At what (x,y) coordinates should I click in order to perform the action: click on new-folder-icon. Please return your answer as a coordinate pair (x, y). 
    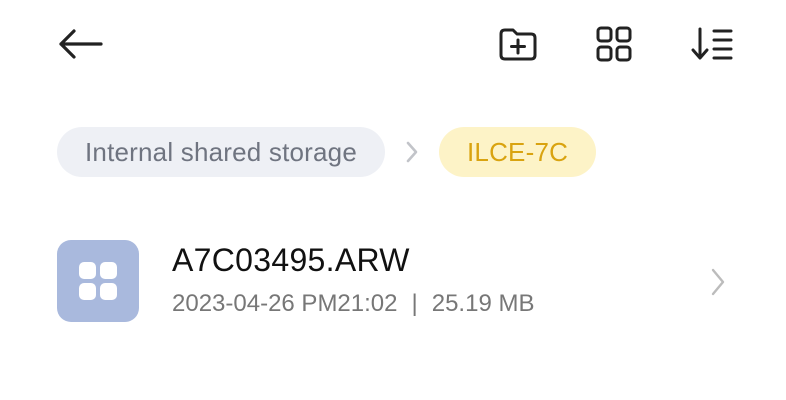
    Looking at the image, I should click on (518, 44).